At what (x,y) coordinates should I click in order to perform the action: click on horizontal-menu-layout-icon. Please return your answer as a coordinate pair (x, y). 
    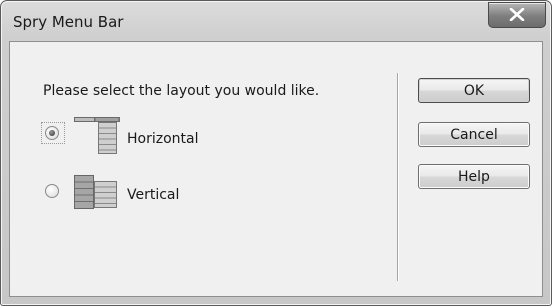
    Looking at the image, I should click on (97, 135).